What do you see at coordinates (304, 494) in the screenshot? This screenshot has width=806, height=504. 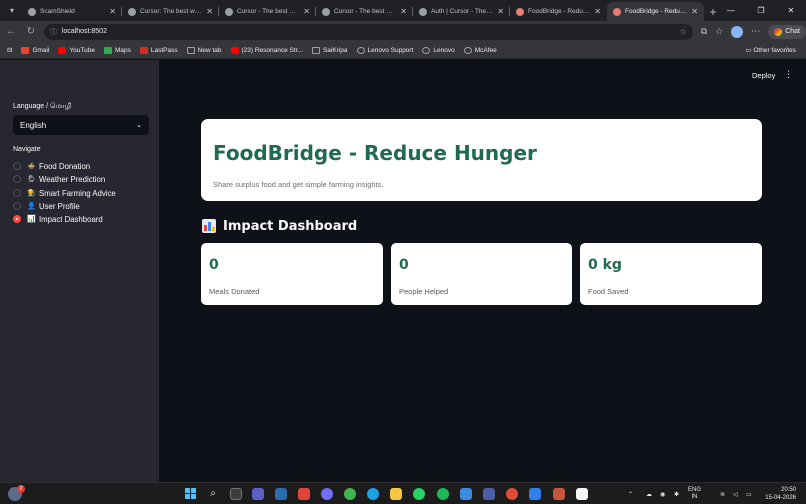 I see `lastpass-app-icon` at bounding box center [304, 494].